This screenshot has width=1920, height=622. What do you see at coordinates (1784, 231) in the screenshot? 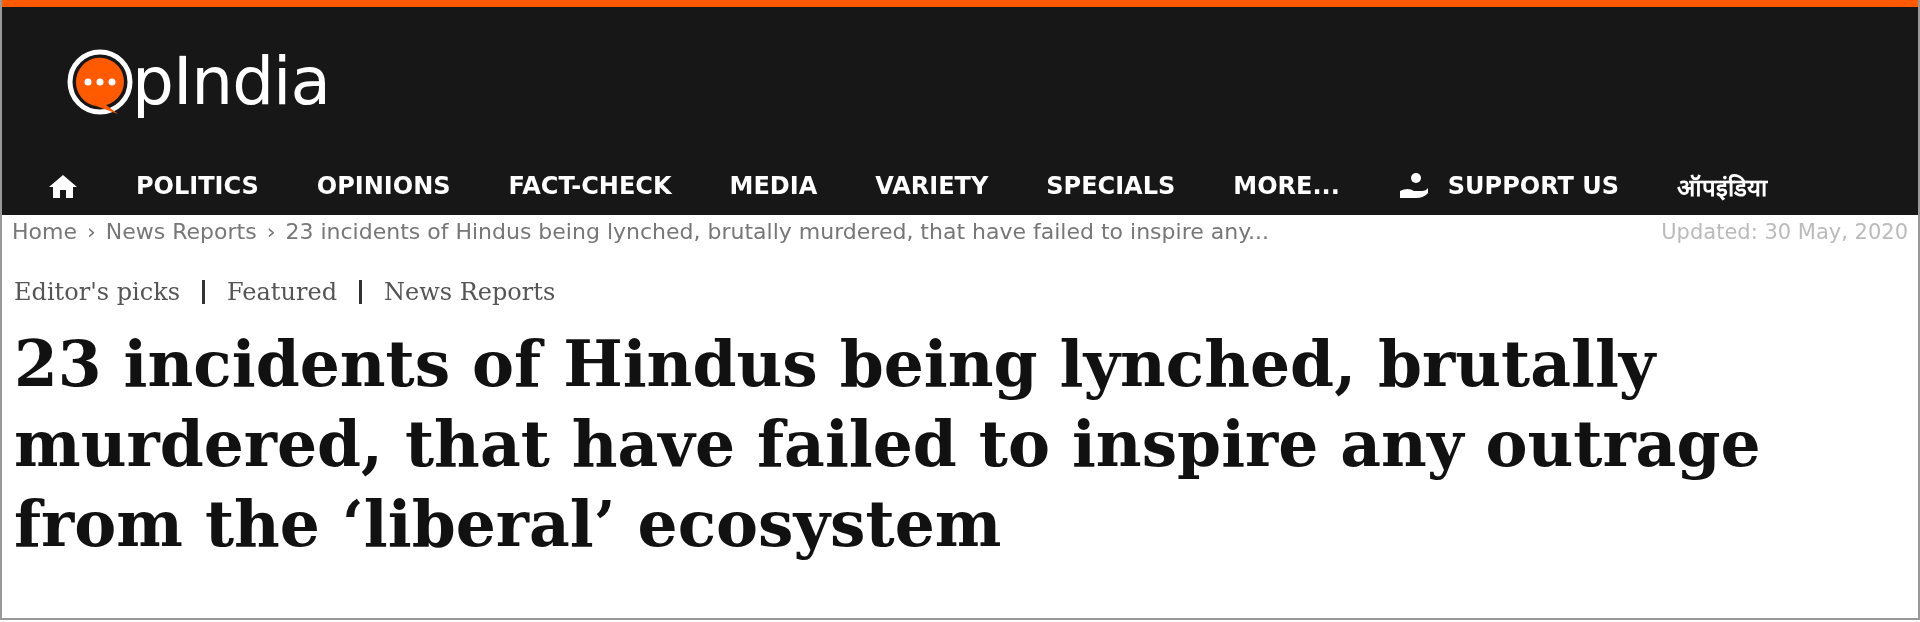
I see `updated-date: Updated: 30 May, 2020` at bounding box center [1784, 231].